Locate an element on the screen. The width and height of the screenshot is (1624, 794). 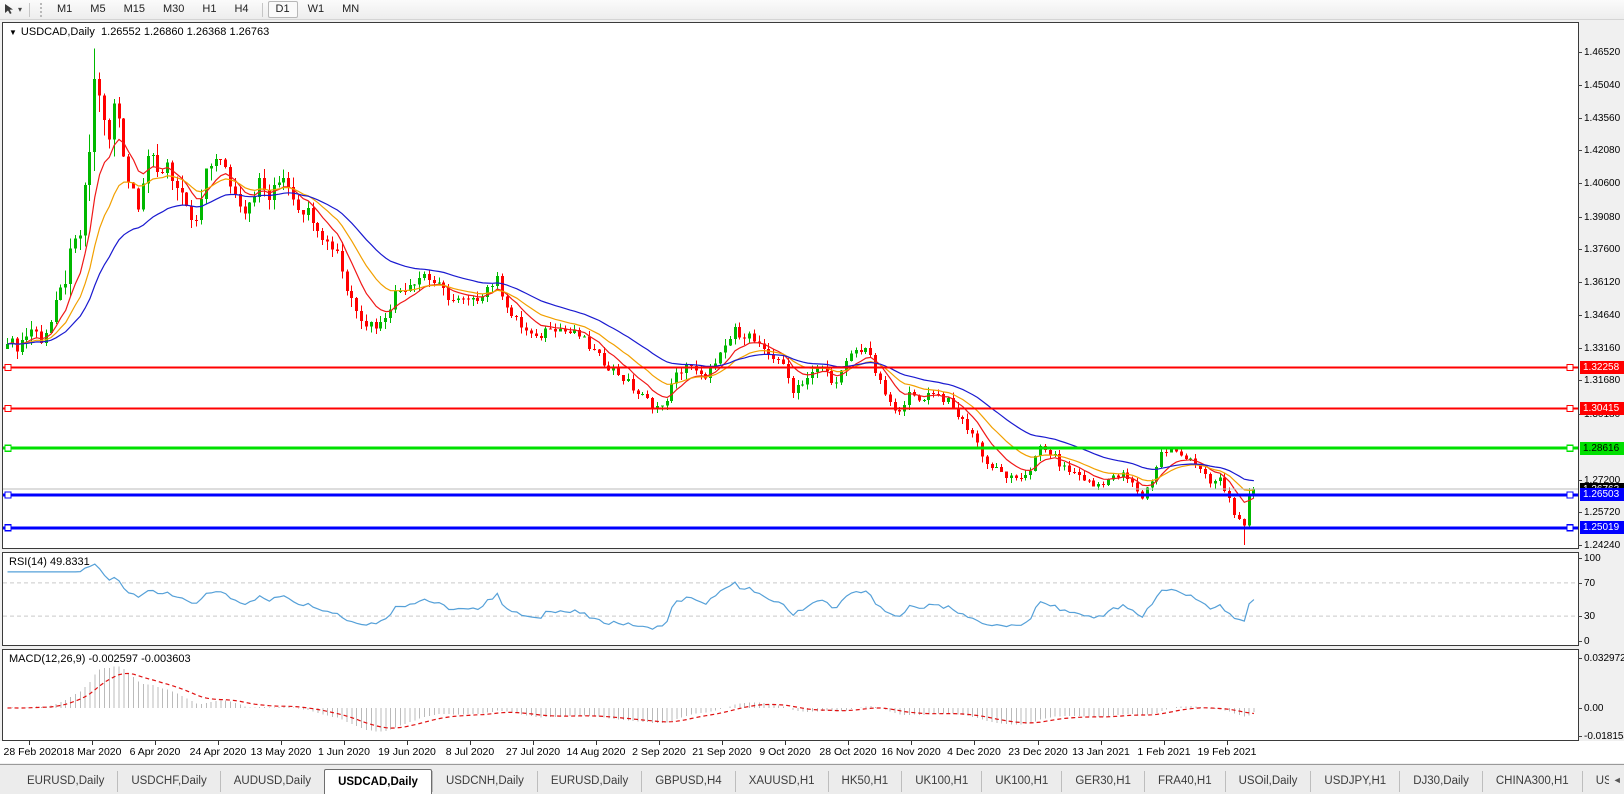
time-axis-label: 6 Apr 2020 is located at coordinates (155, 752).